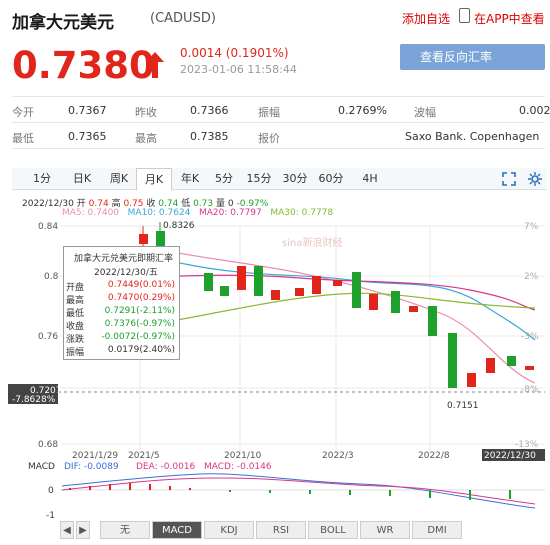 The height and width of the screenshot is (545, 550). Describe the element at coordinates (48, 227) in the screenshot. I see `y-tick: 0.84` at that location.